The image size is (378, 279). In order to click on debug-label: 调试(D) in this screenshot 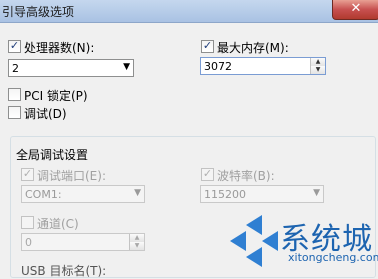, I will do `click(45, 114)`.